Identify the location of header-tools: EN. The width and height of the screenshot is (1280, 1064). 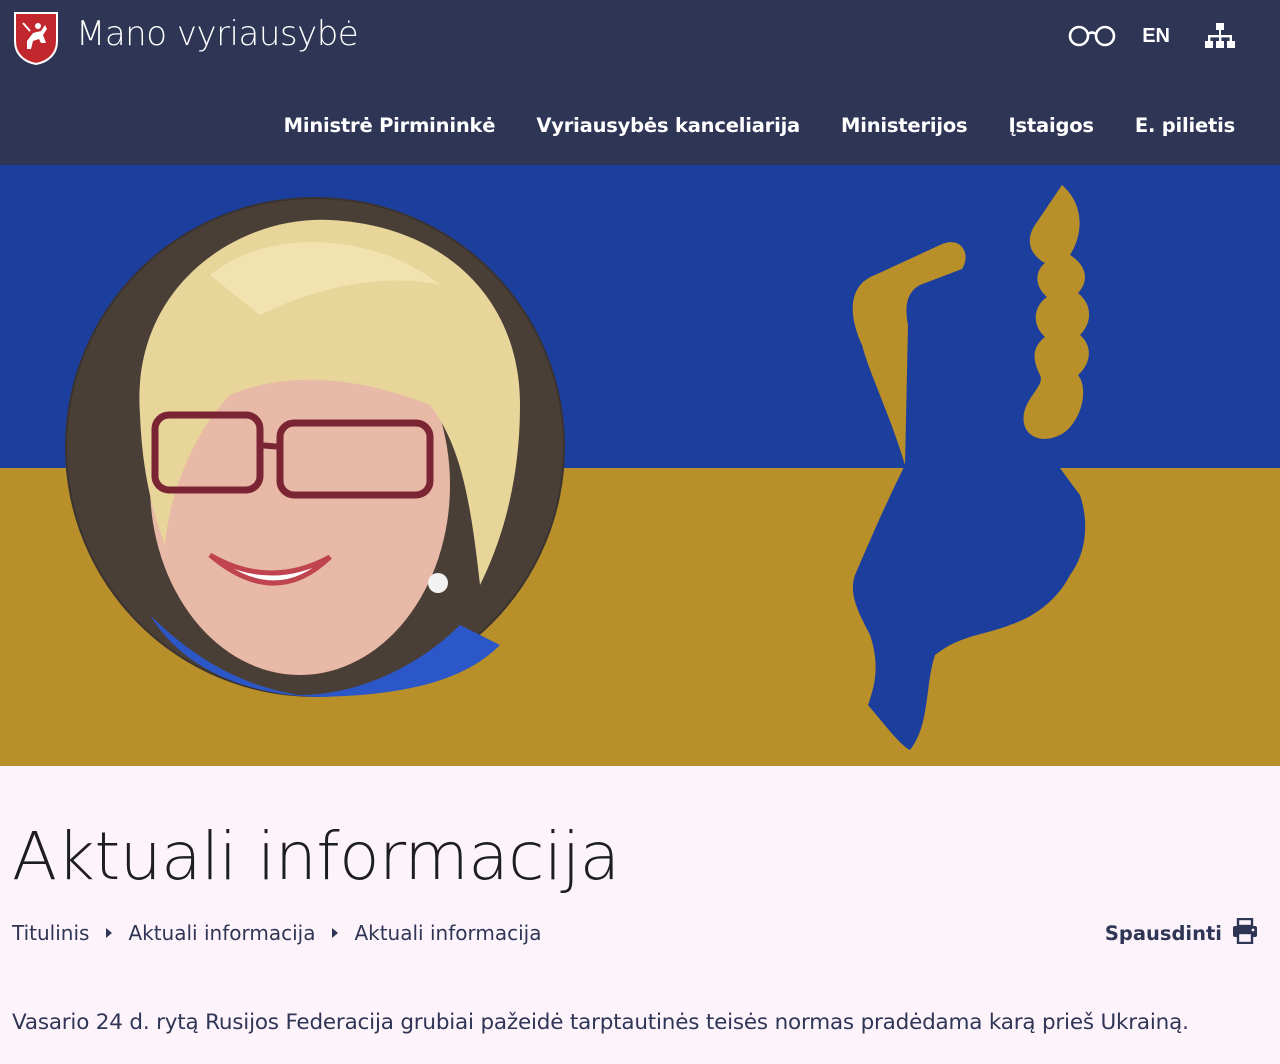
(1151, 36).